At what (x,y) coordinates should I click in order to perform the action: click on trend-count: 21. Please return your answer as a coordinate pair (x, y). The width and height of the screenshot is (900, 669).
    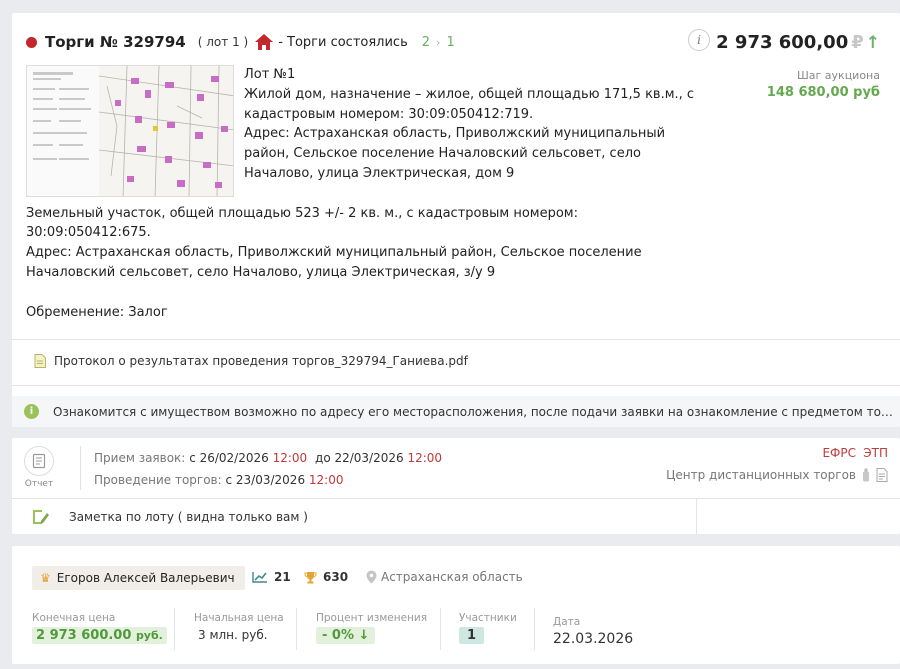
    Looking at the image, I should click on (282, 577).